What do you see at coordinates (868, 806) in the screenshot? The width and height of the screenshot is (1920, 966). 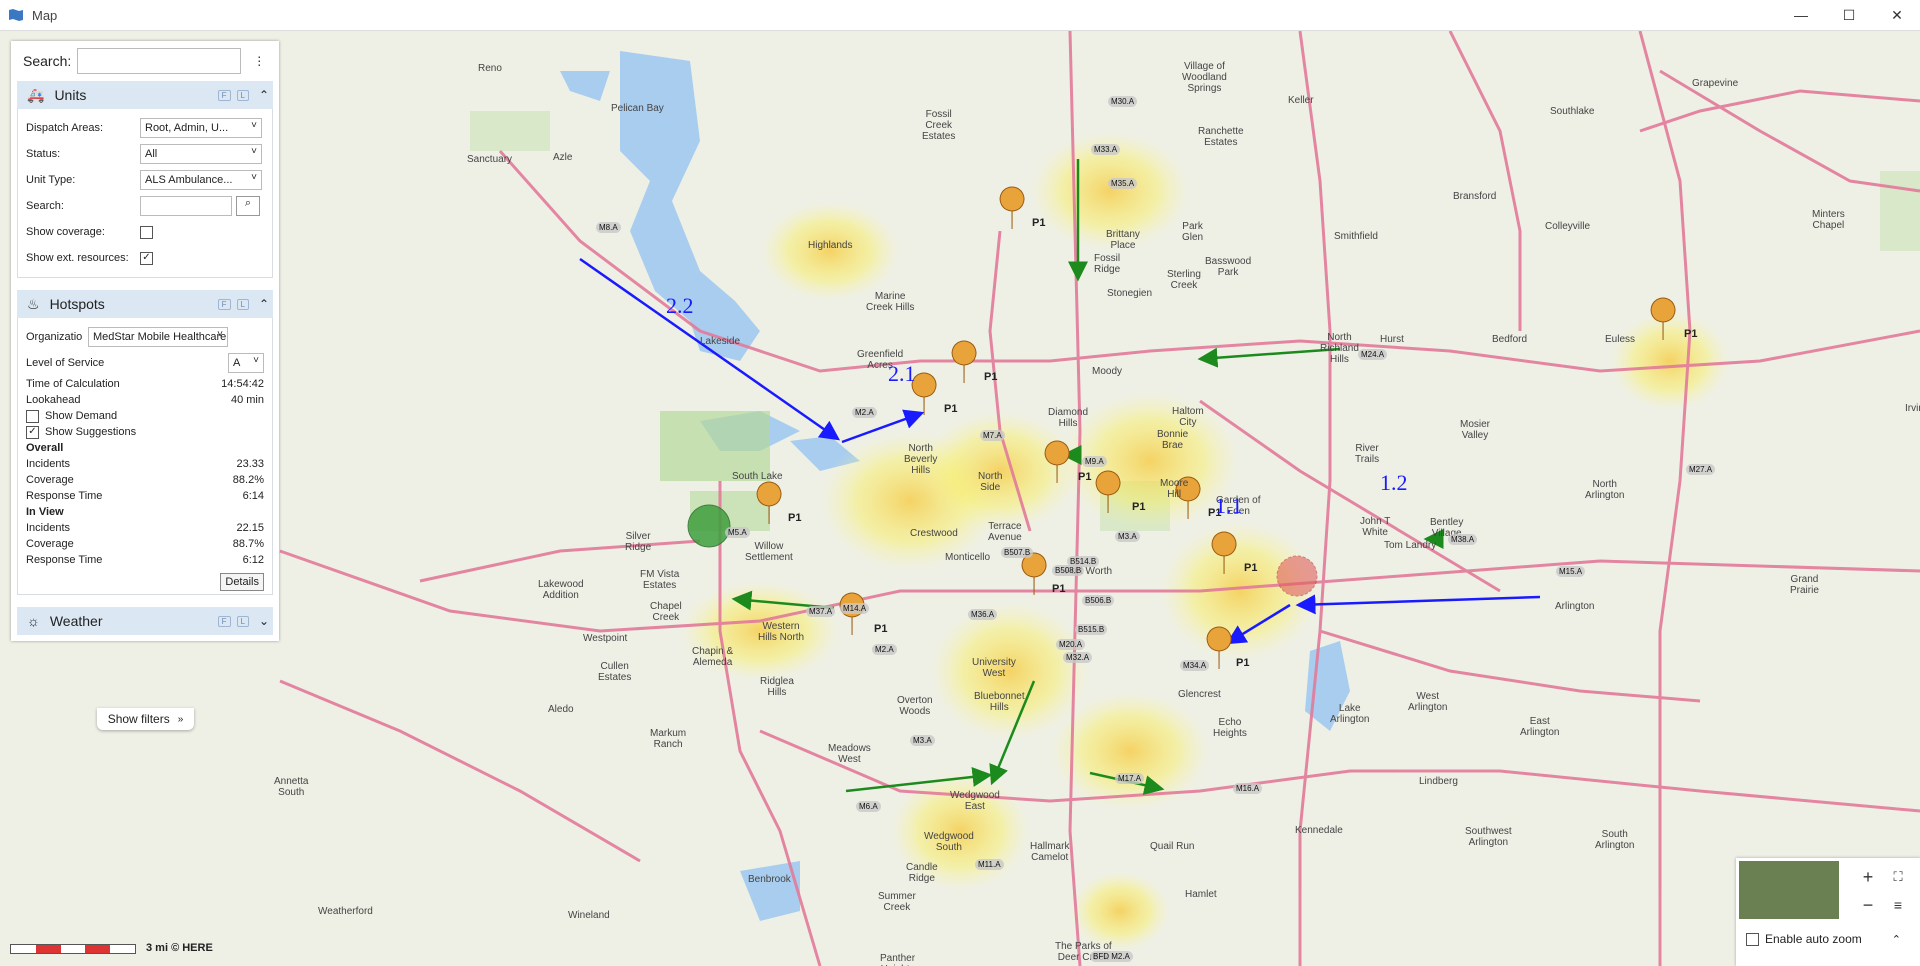 I see `unit-marker: M6.A` at bounding box center [868, 806].